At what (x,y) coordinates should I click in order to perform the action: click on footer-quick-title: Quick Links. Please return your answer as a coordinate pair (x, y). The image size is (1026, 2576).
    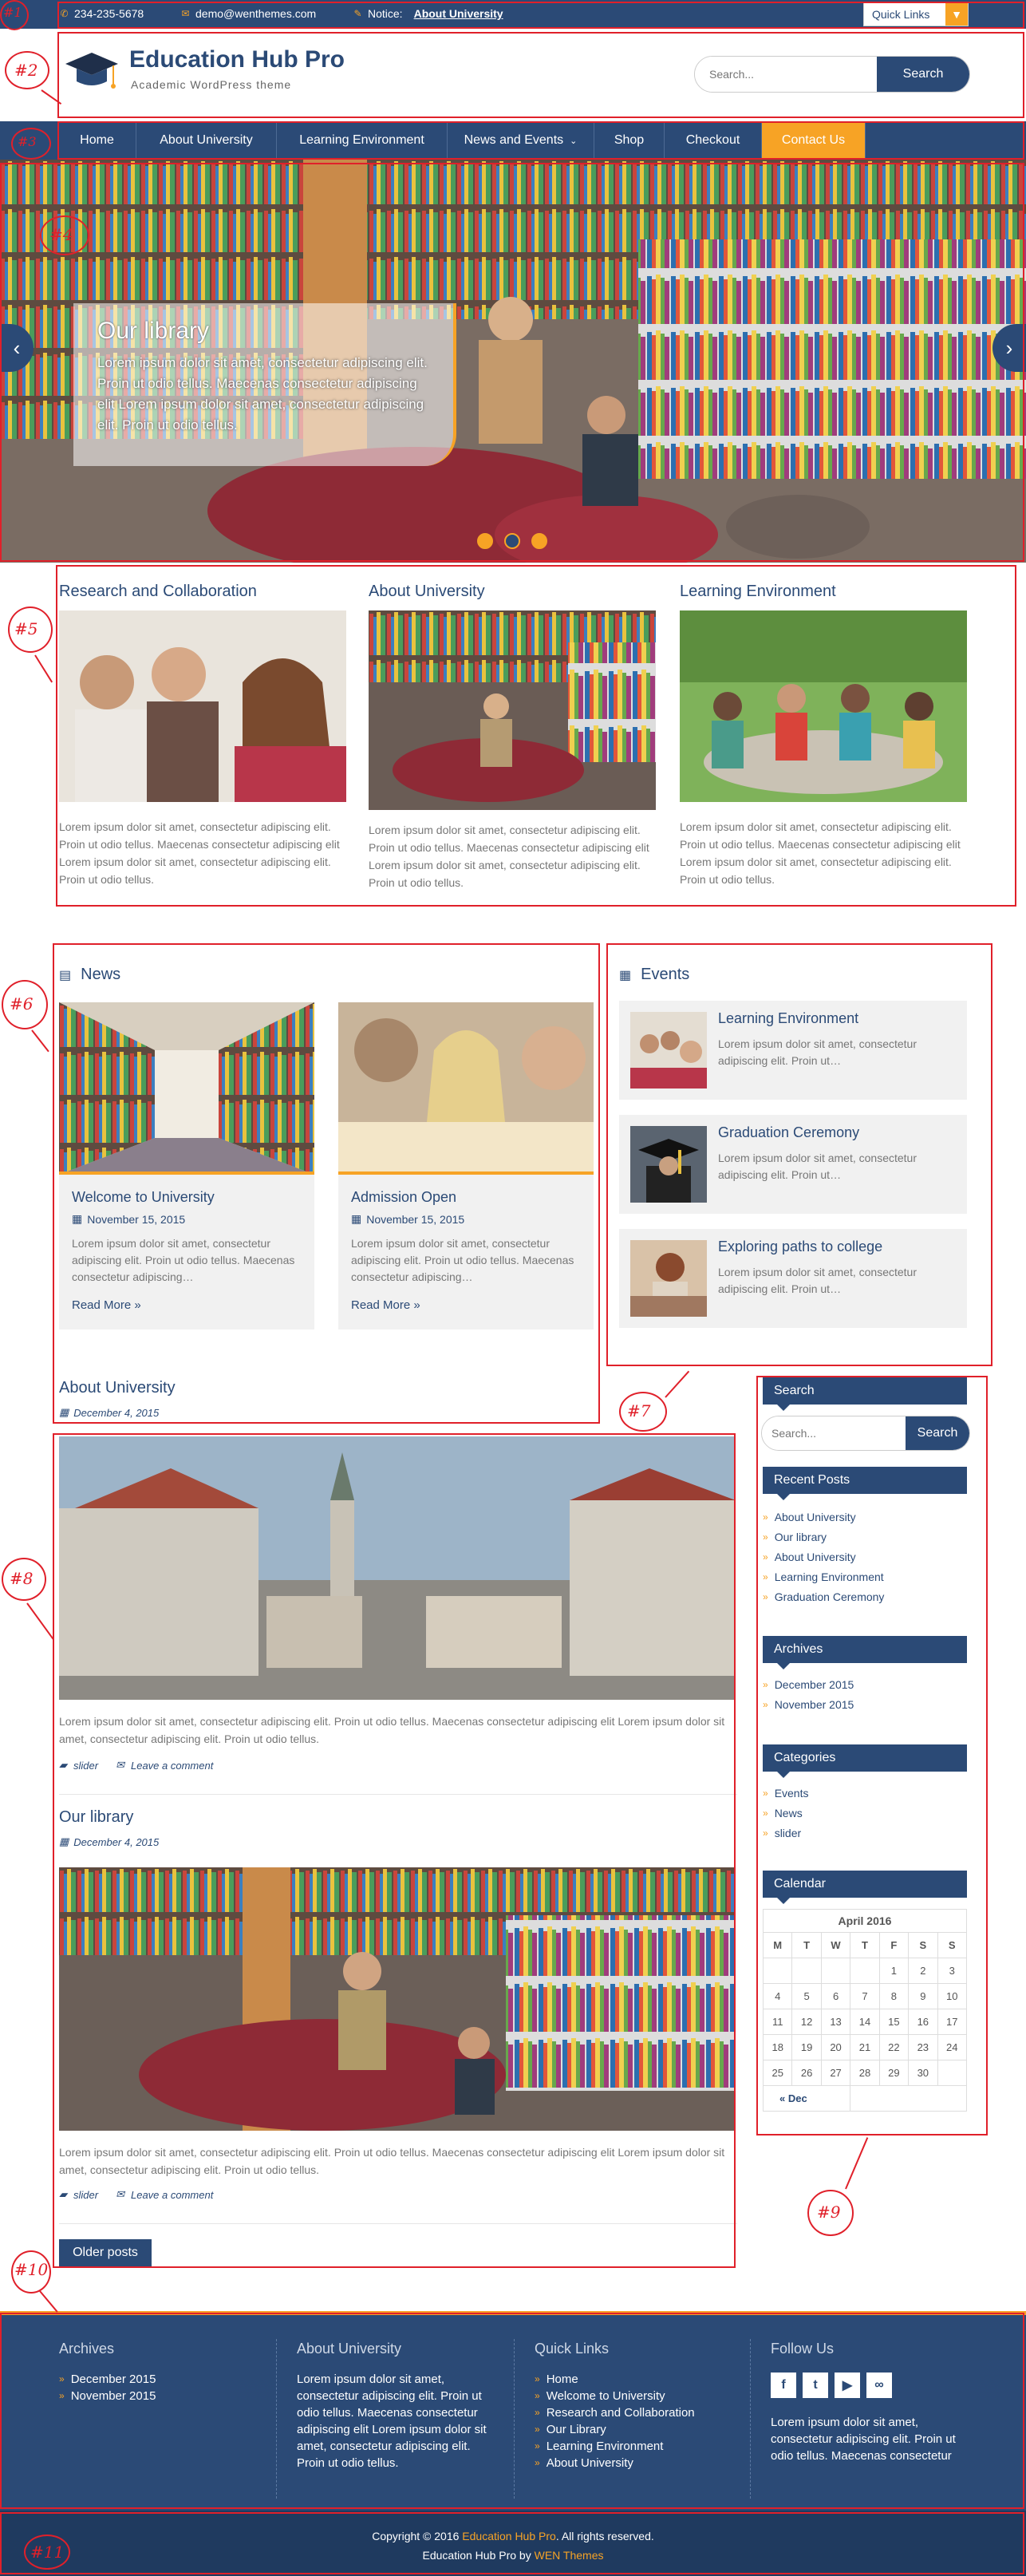
    Looking at the image, I should click on (572, 2349).